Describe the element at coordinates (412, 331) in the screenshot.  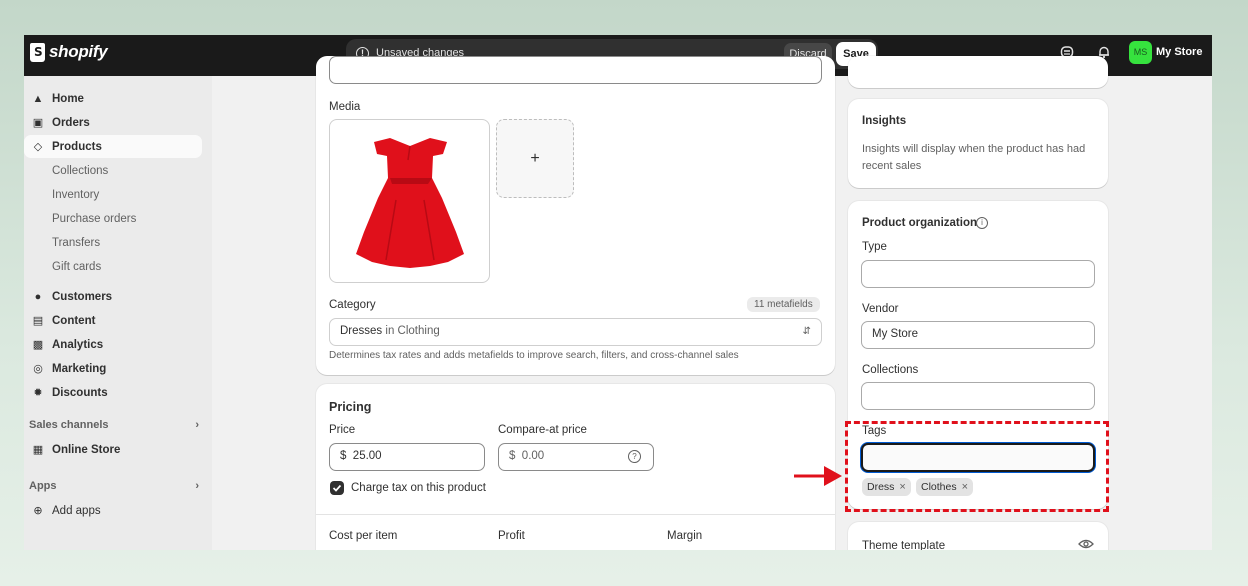
I see `category-parent: in Clothing` at that location.